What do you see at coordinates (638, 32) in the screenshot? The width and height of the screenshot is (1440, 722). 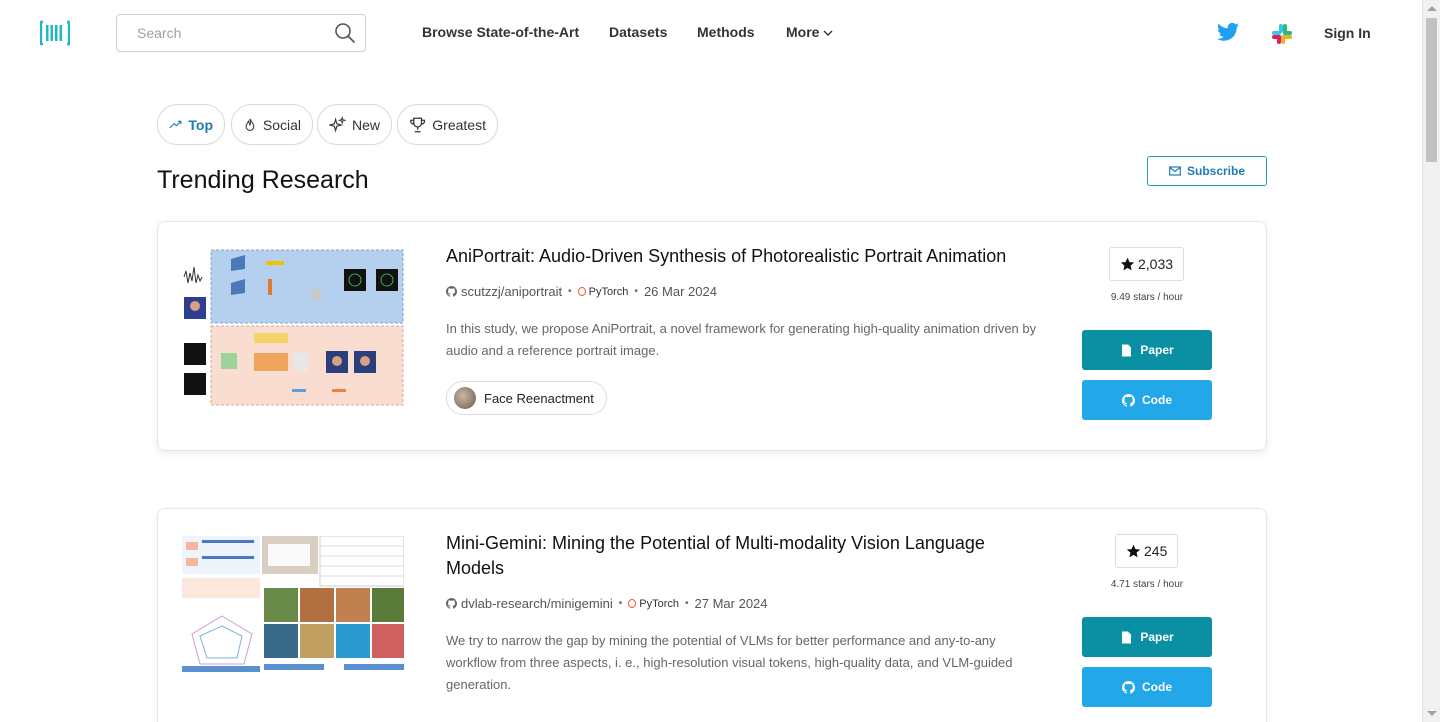 I see `nav-datasets: Datasets` at bounding box center [638, 32].